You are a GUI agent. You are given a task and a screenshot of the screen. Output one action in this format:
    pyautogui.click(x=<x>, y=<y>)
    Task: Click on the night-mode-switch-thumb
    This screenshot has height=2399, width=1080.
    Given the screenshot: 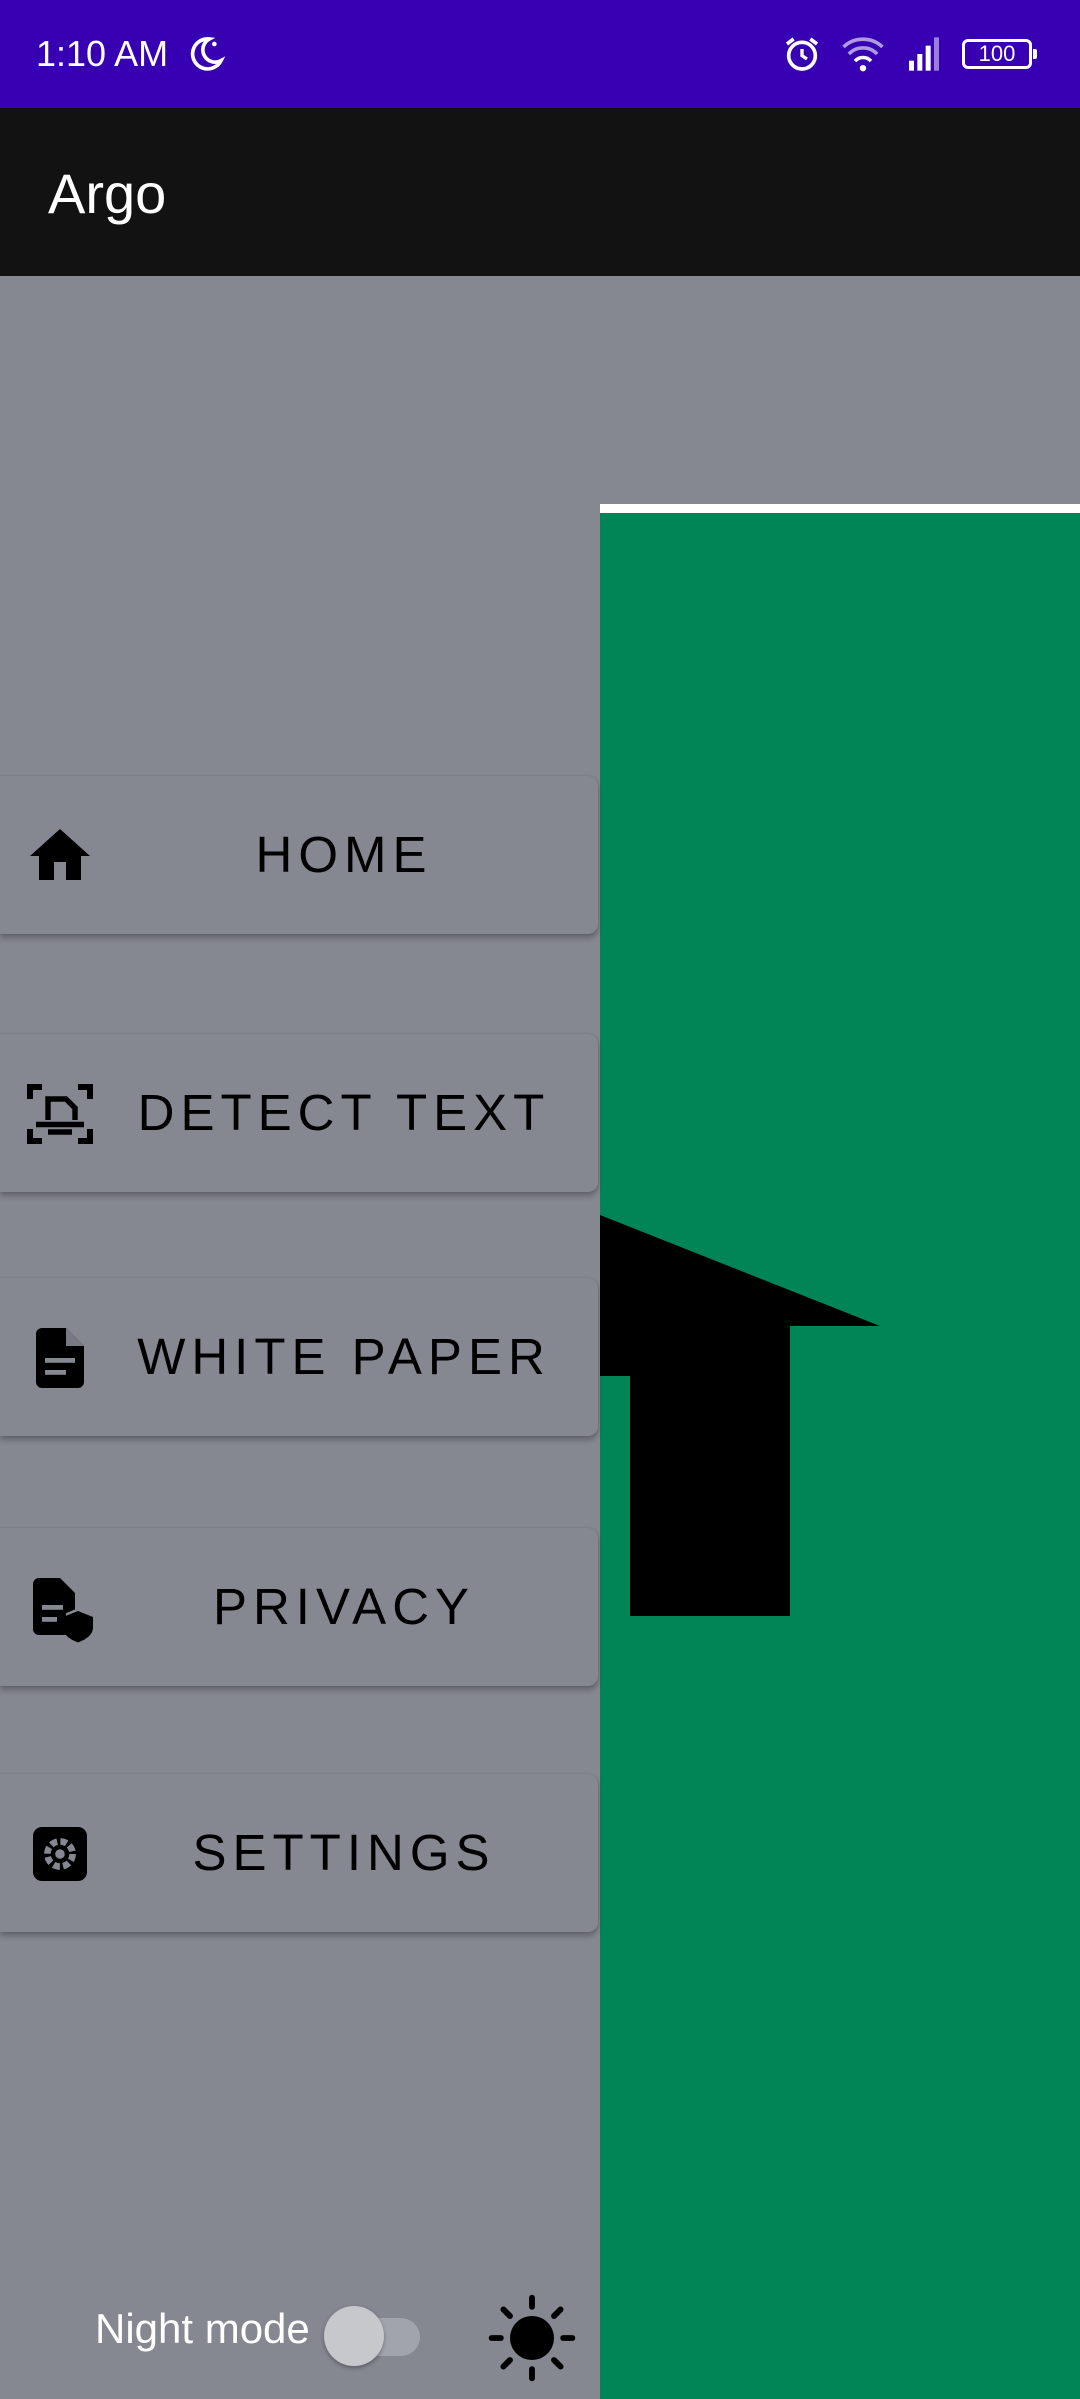 What is the action you would take?
    pyautogui.click(x=354, y=2336)
    